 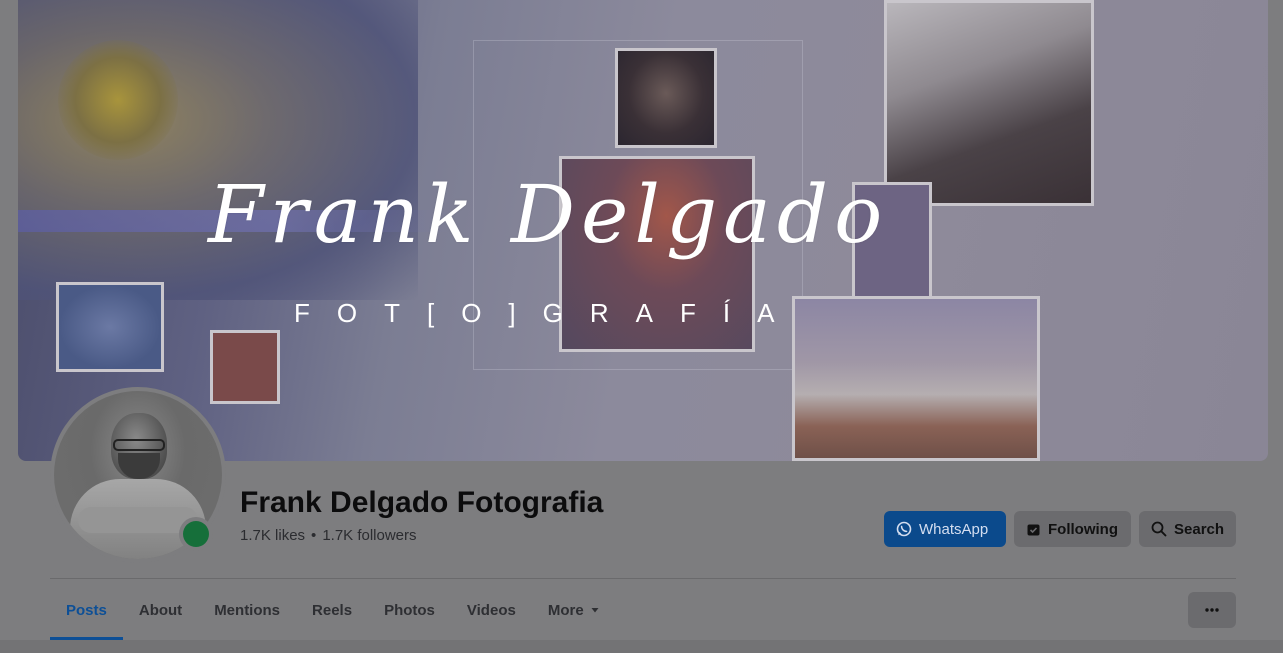 I want to click on tab-label: Posts, so click(x=86, y=610).